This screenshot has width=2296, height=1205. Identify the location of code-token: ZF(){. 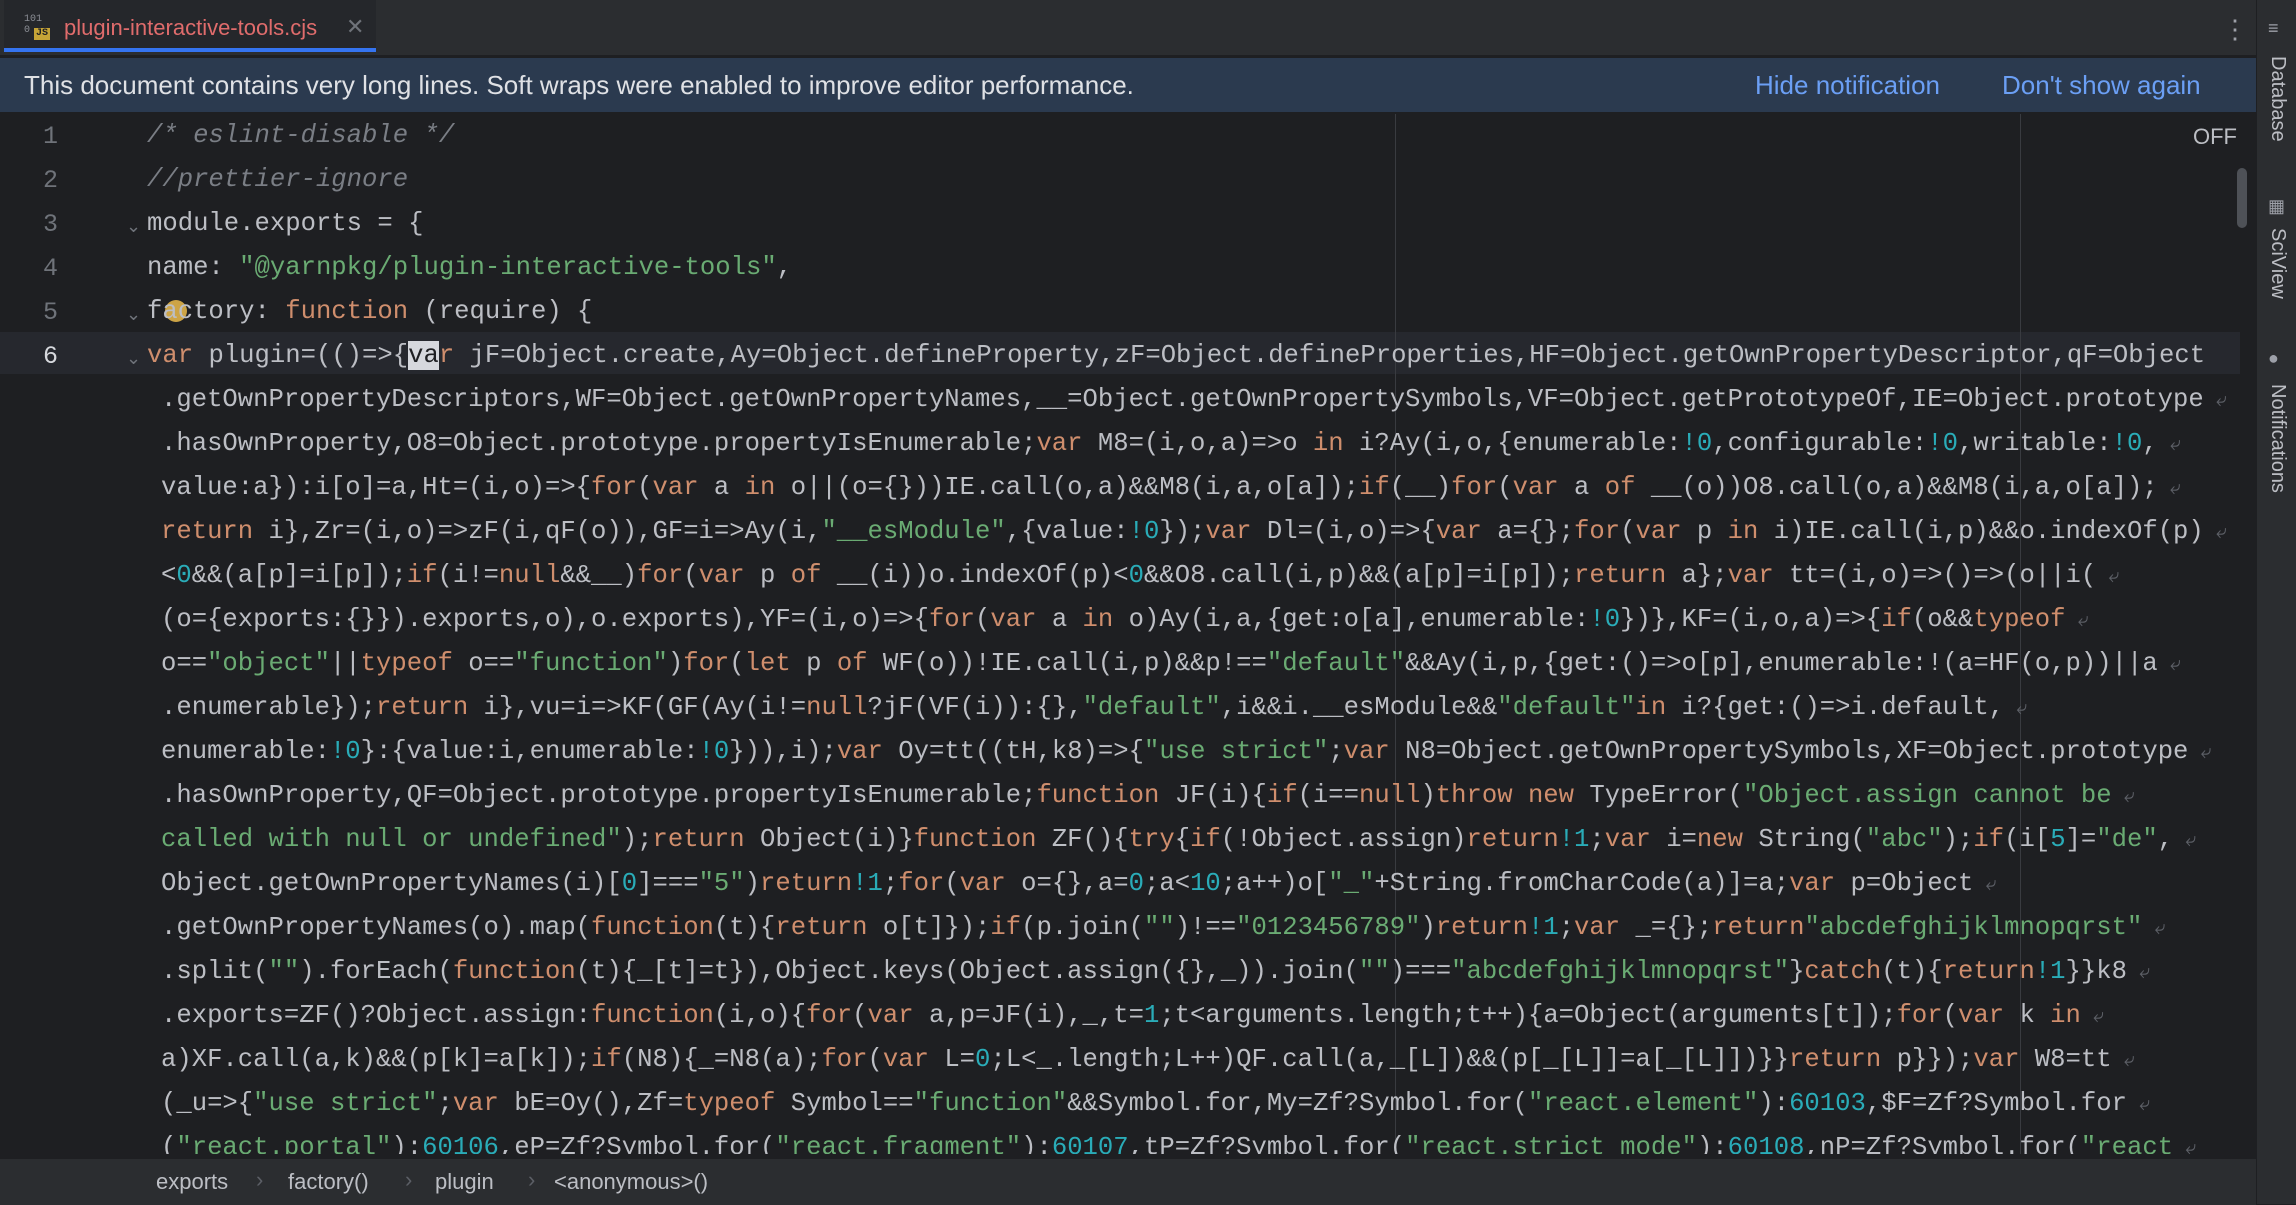
(1090, 839).